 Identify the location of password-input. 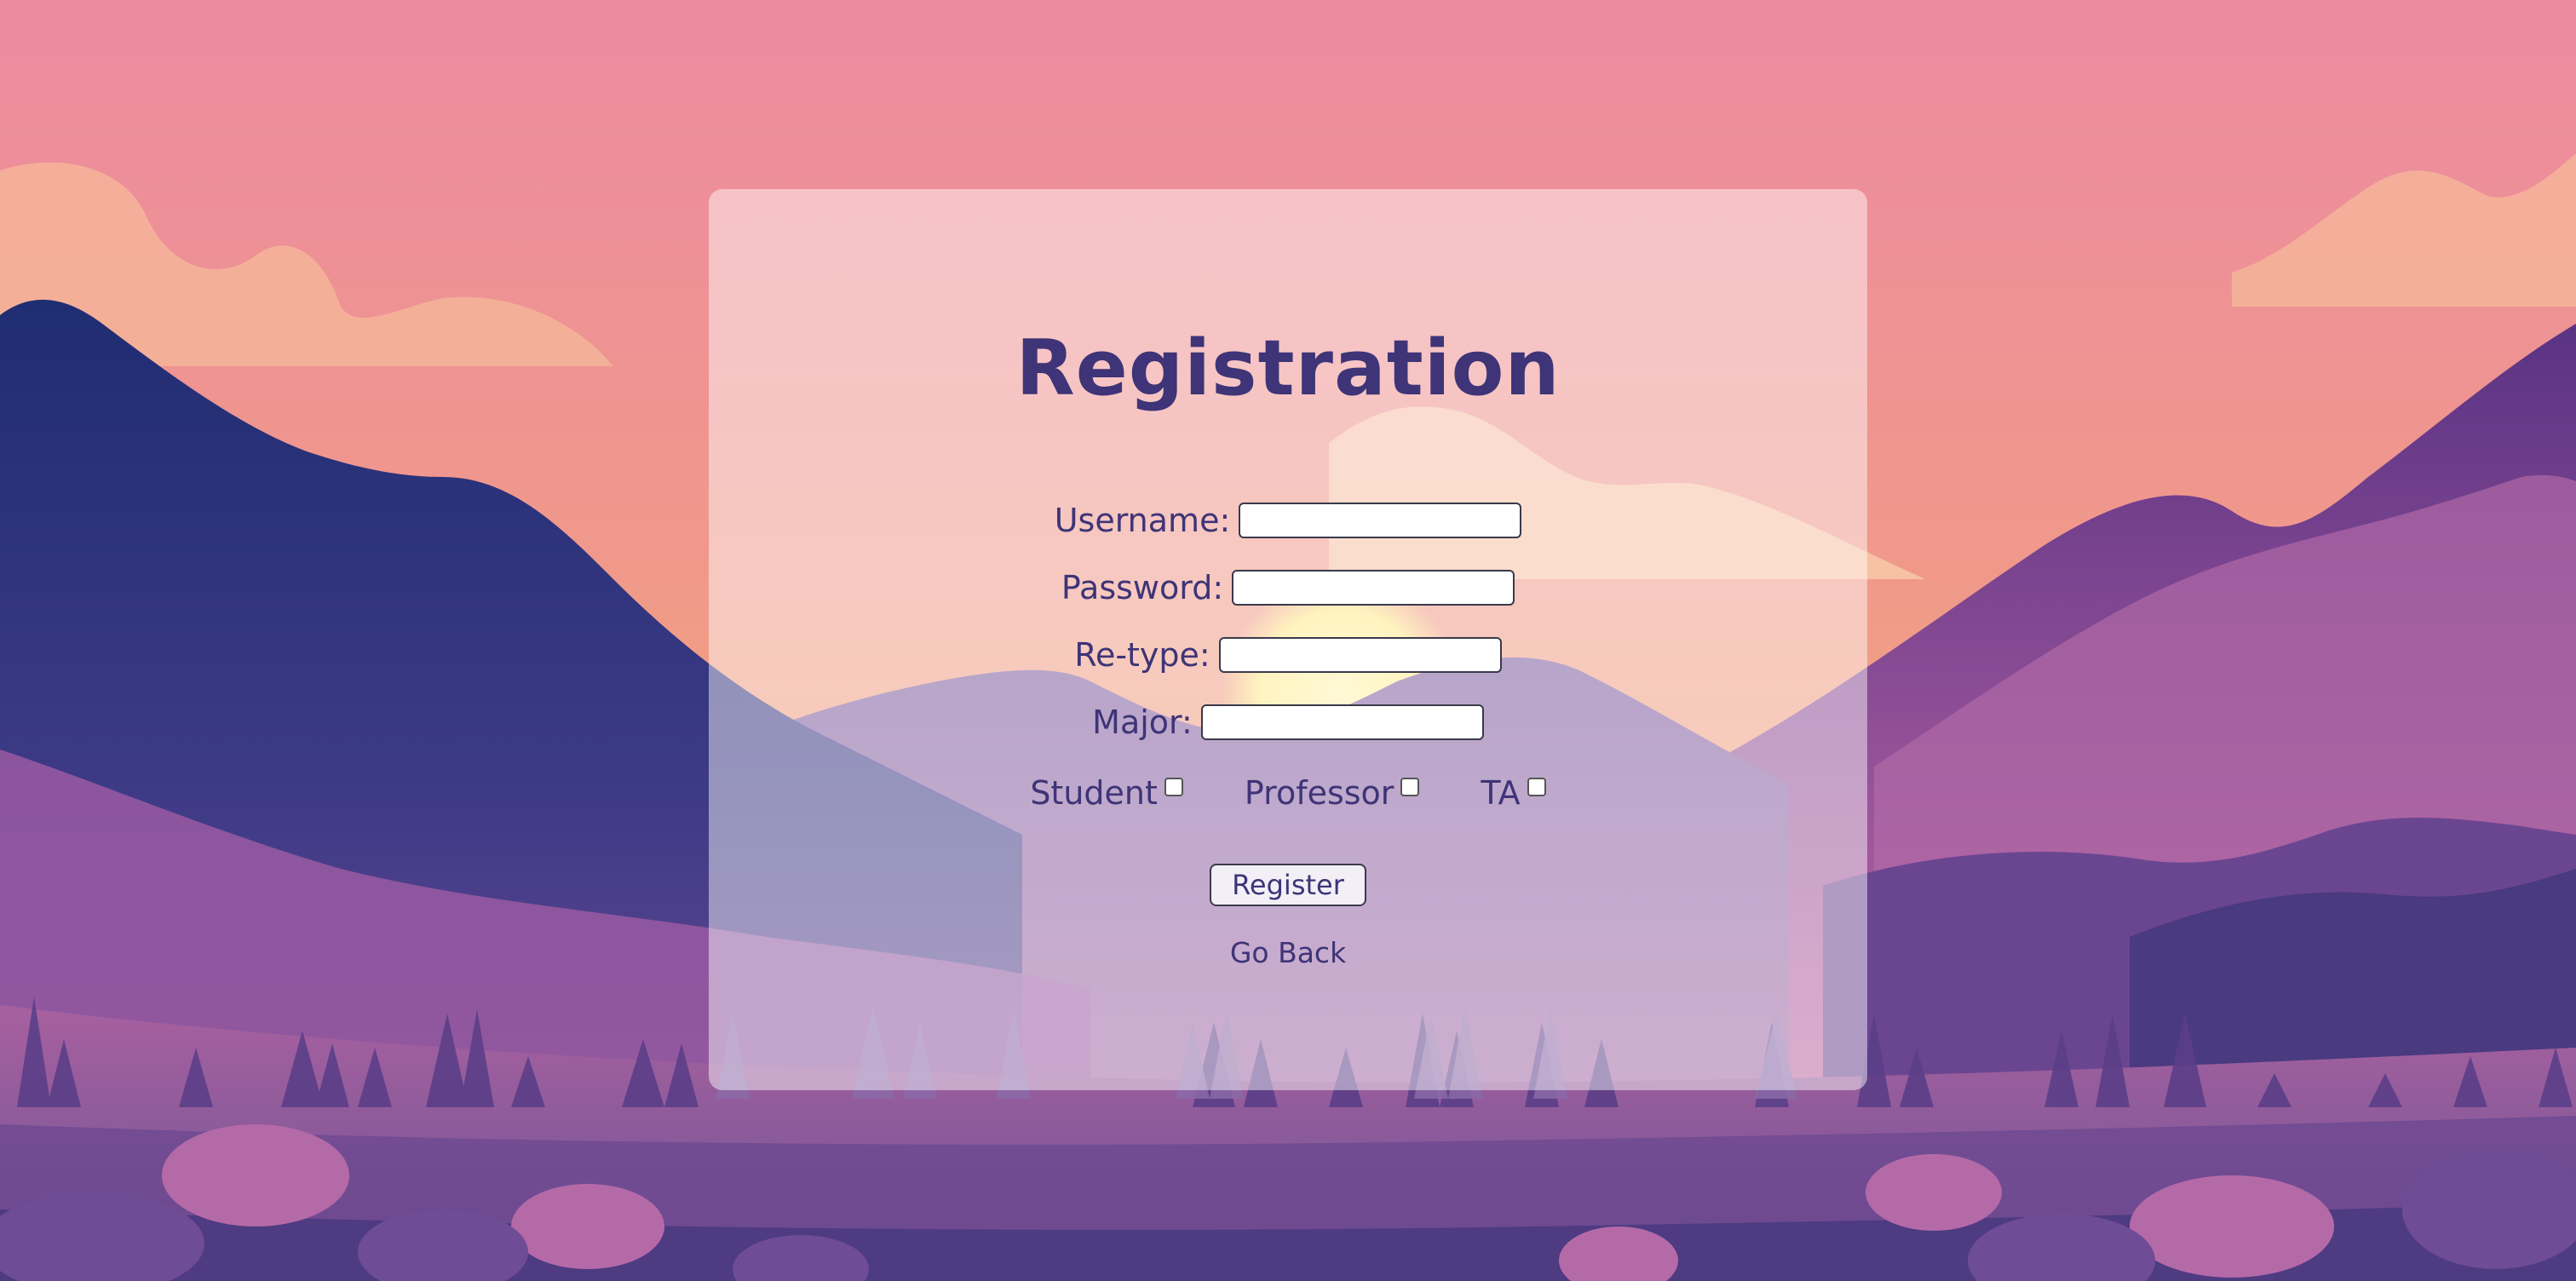
(1374, 588).